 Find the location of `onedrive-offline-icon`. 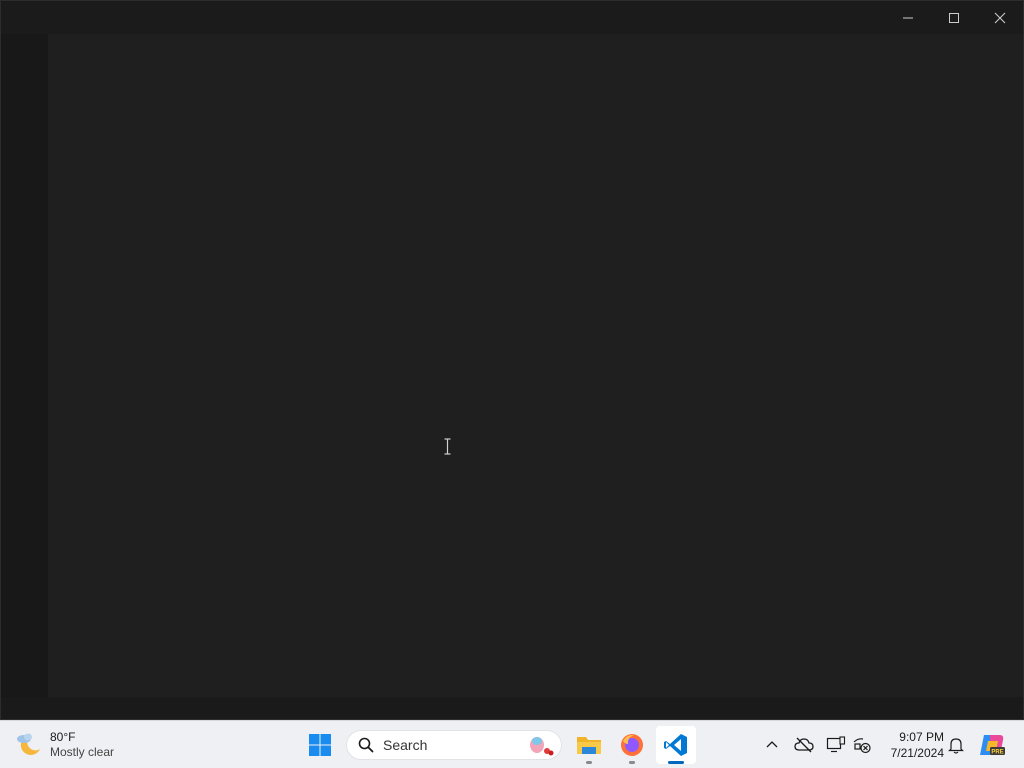

onedrive-offline-icon is located at coordinates (804, 745).